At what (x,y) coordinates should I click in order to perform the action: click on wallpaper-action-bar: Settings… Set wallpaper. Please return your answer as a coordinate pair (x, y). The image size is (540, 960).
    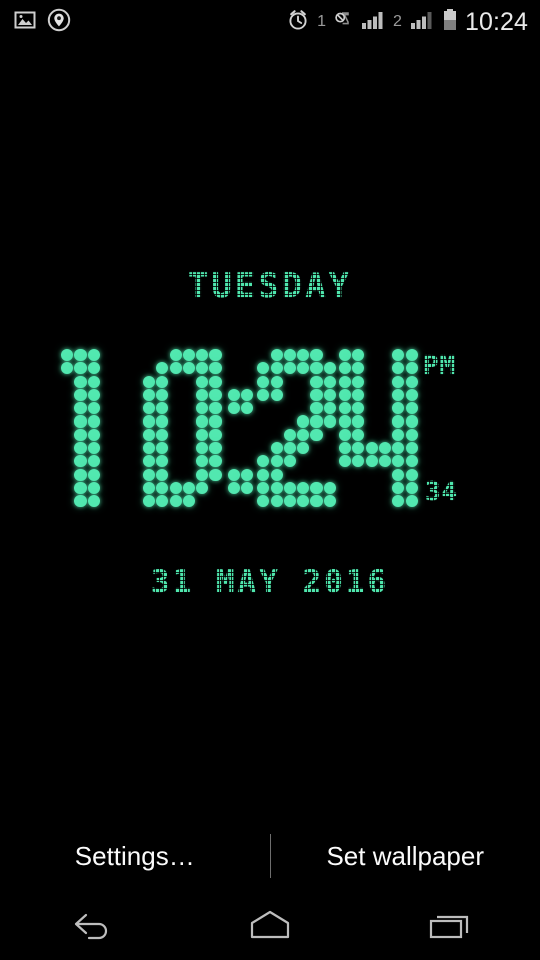
    Looking at the image, I should click on (270, 856).